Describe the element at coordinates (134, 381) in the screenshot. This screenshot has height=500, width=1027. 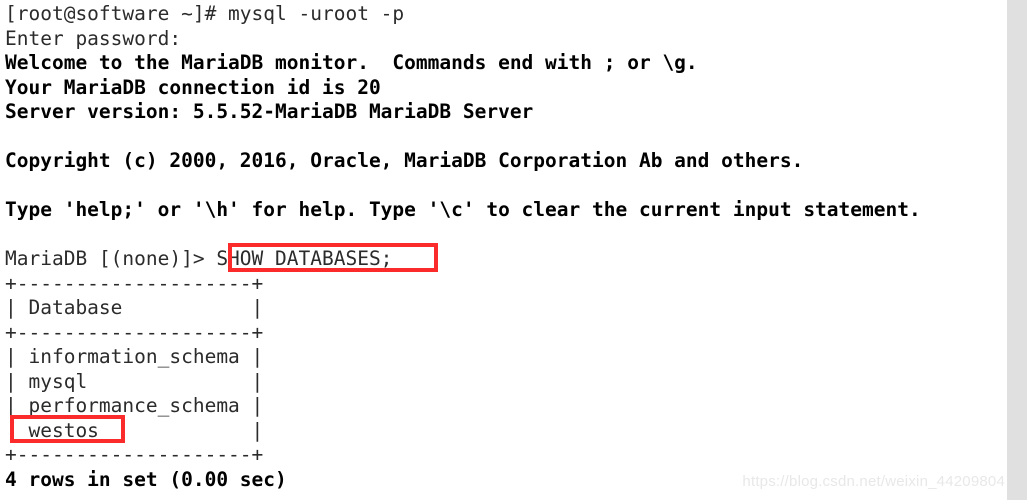
I see `terminal-line-row-mysql: | mysql |` at that location.